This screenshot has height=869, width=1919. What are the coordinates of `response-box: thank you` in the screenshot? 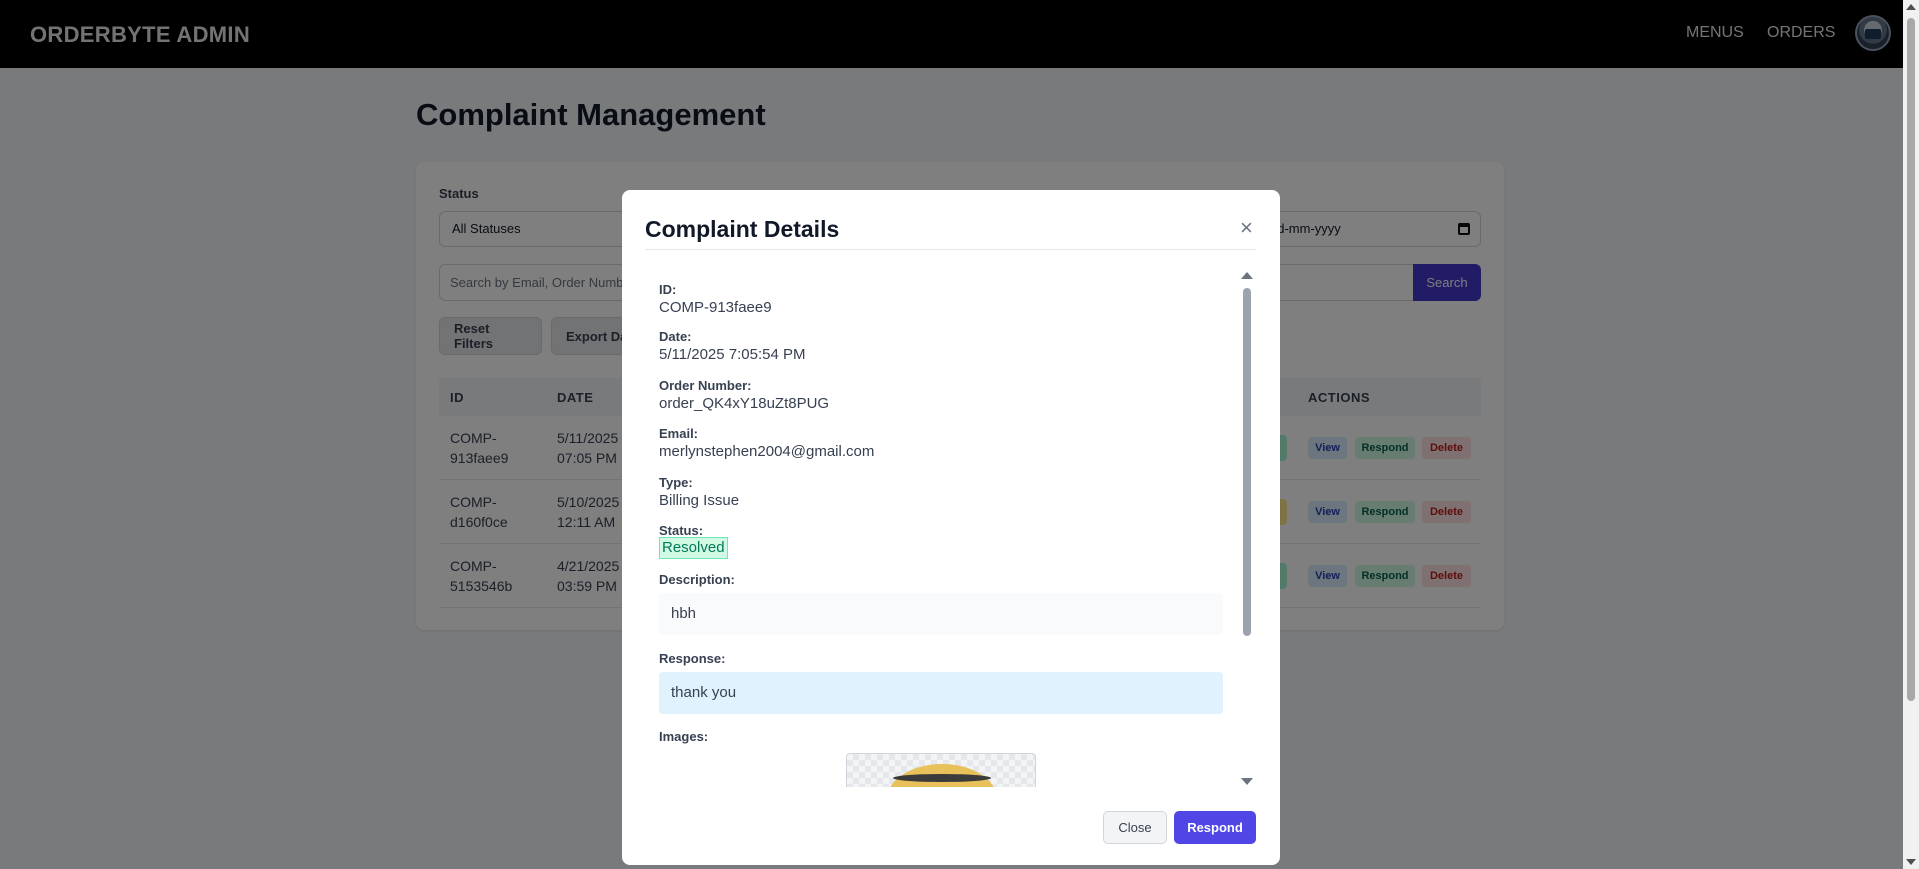 It's located at (941, 693).